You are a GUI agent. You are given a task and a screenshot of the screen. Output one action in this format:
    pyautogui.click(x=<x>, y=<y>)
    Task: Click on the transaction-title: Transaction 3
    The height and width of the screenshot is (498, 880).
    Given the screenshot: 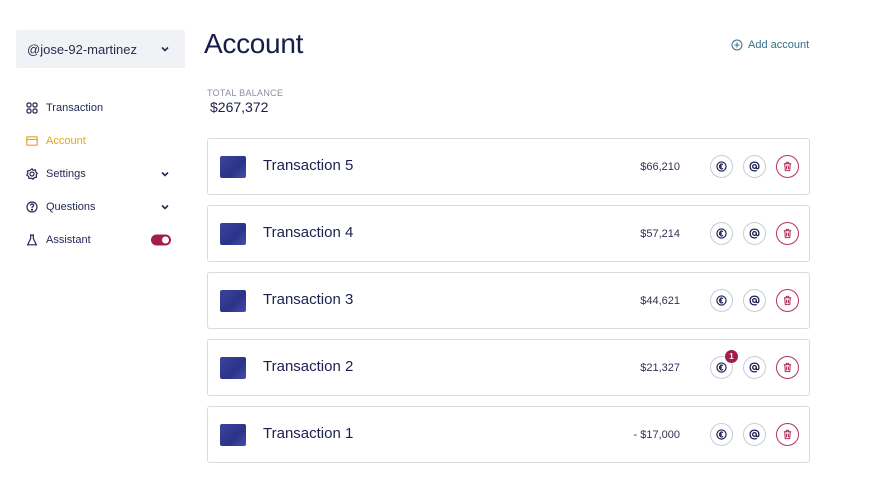 What is the action you would take?
    pyautogui.click(x=308, y=299)
    